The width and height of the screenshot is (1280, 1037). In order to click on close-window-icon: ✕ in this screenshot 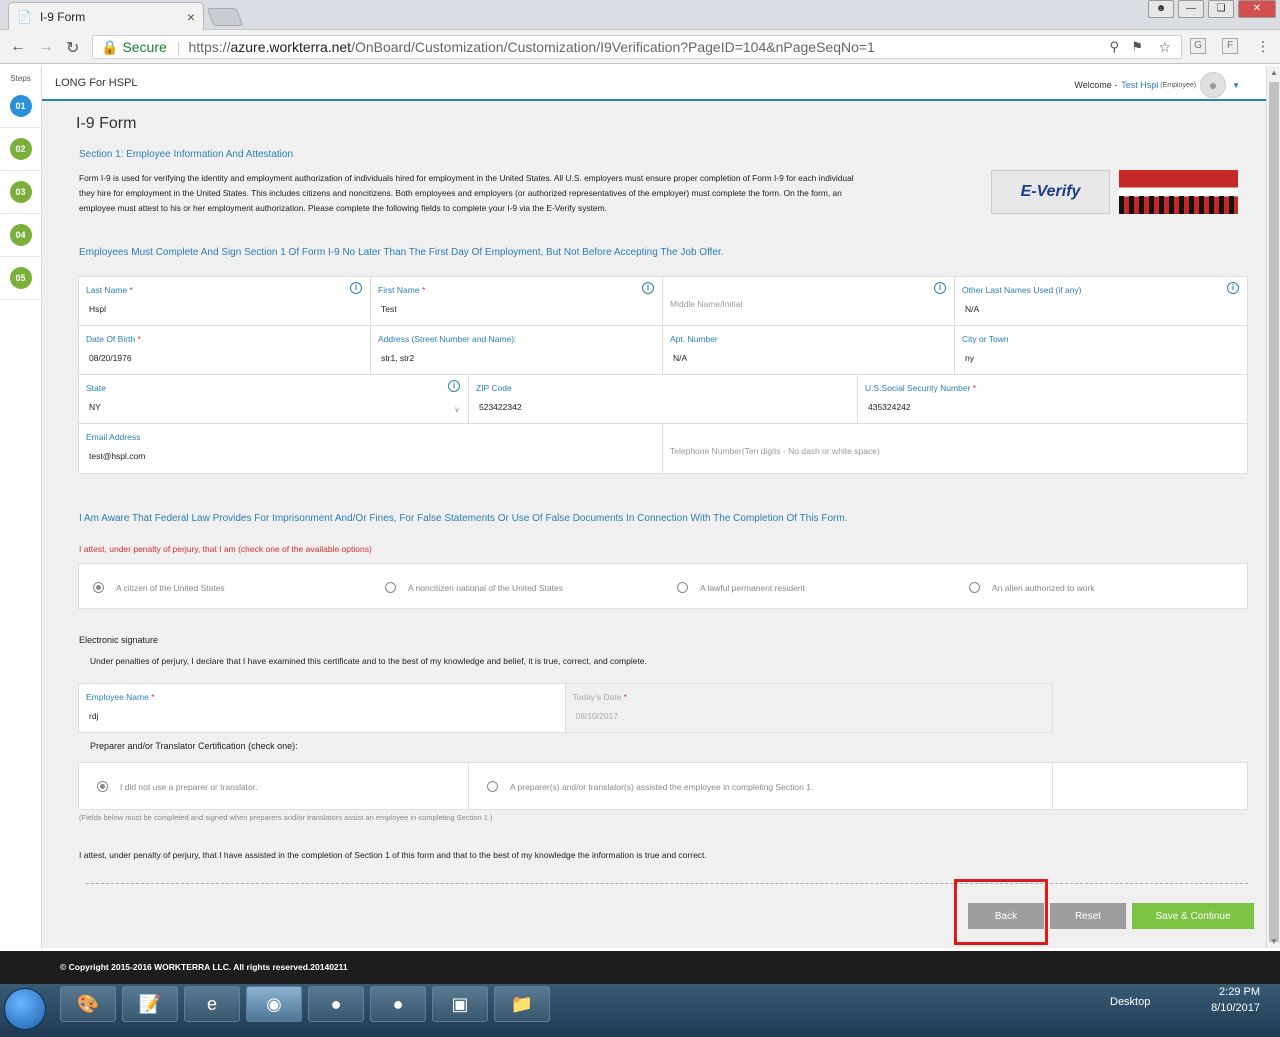, I will do `click(1257, 9)`.